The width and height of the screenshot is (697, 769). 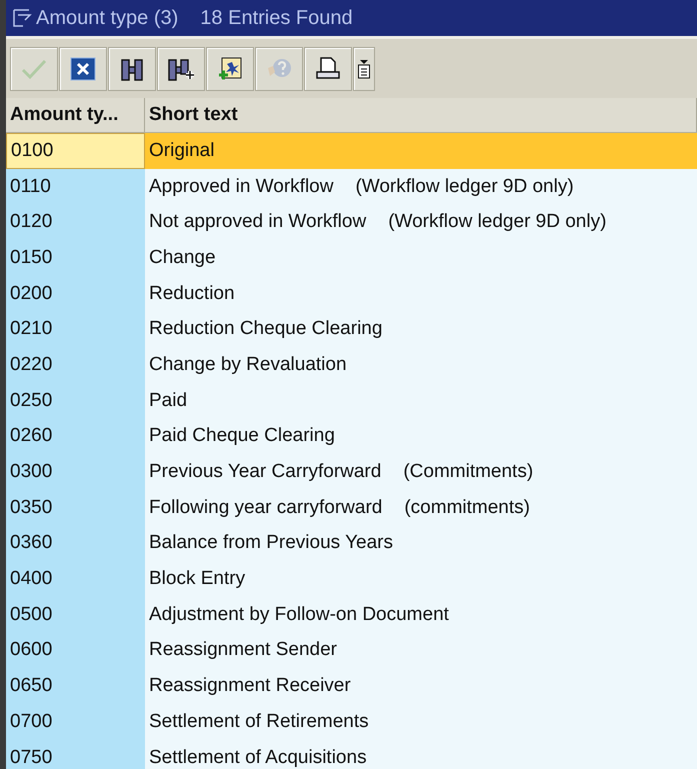 What do you see at coordinates (421, 686) in the screenshot?
I see `short-text-cell: Reassignment Receiver` at bounding box center [421, 686].